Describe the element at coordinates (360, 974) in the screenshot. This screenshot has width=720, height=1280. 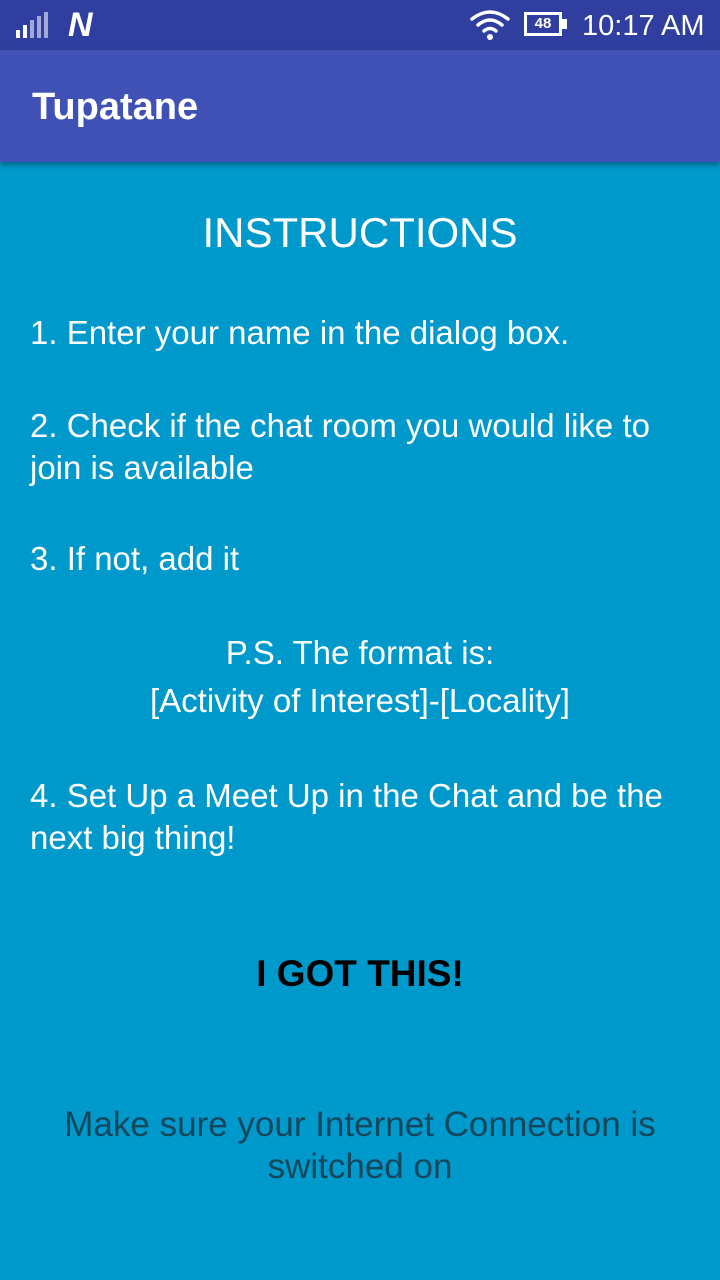
I see `got-it-button: I GOT THIS!` at that location.